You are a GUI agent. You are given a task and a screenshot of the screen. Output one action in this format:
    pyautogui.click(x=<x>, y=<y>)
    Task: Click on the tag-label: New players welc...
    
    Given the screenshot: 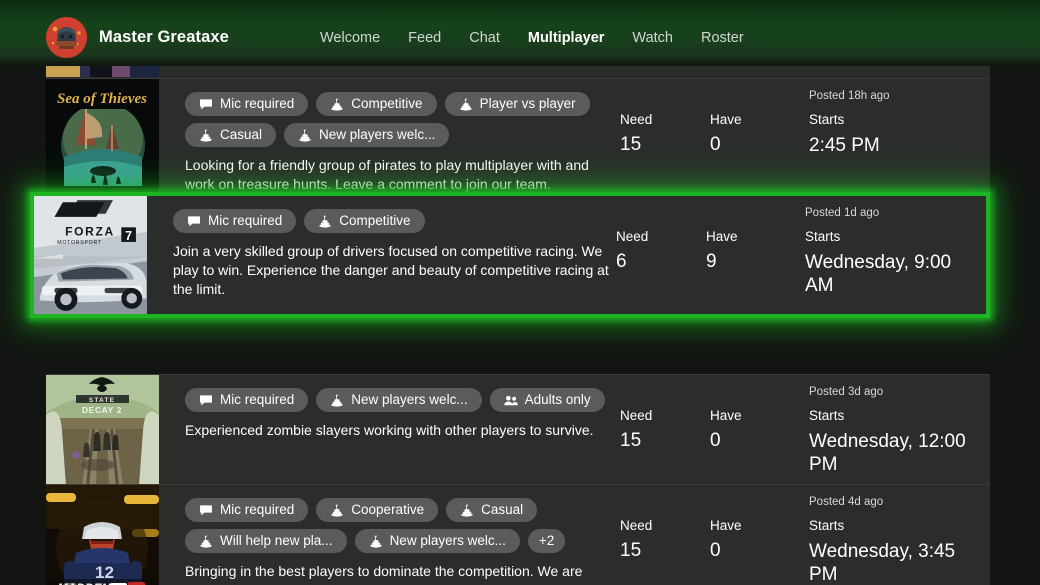 What is the action you would take?
    pyautogui.click(x=377, y=135)
    